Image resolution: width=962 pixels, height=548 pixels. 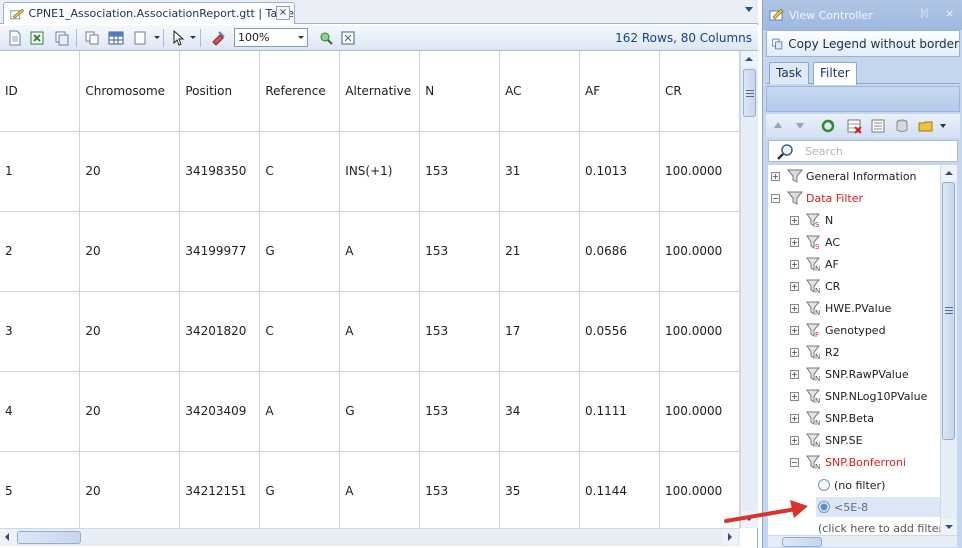 What do you see at coordinates (220, 331) in the screenshot?
I see `table-cell: 34201820` at bounding box center [220, 331].